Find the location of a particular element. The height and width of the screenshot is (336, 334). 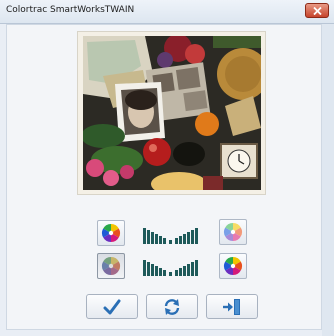

refresh-button is located at coordinates (172, 306).